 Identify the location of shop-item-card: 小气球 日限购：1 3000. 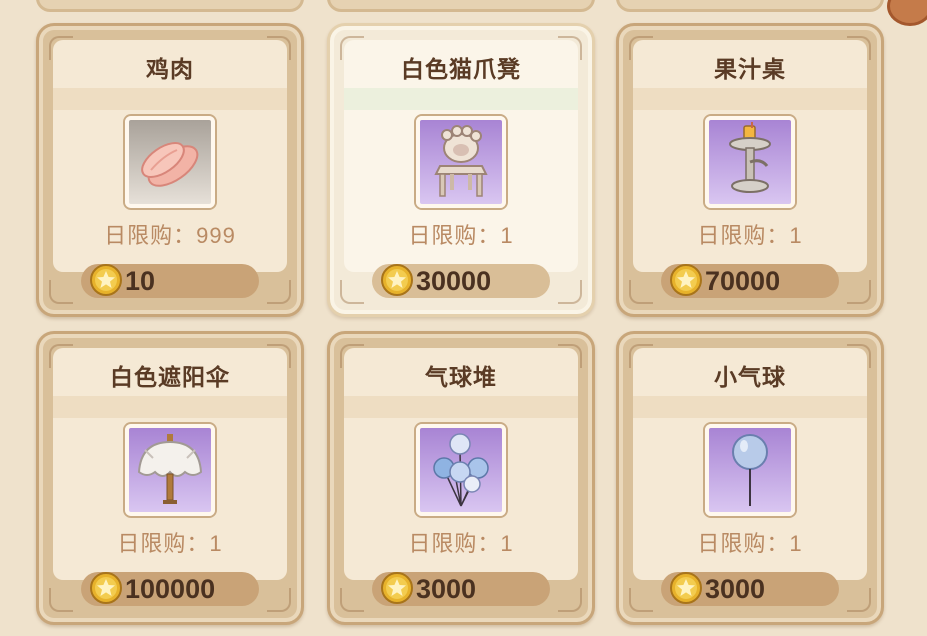
(750, 478).